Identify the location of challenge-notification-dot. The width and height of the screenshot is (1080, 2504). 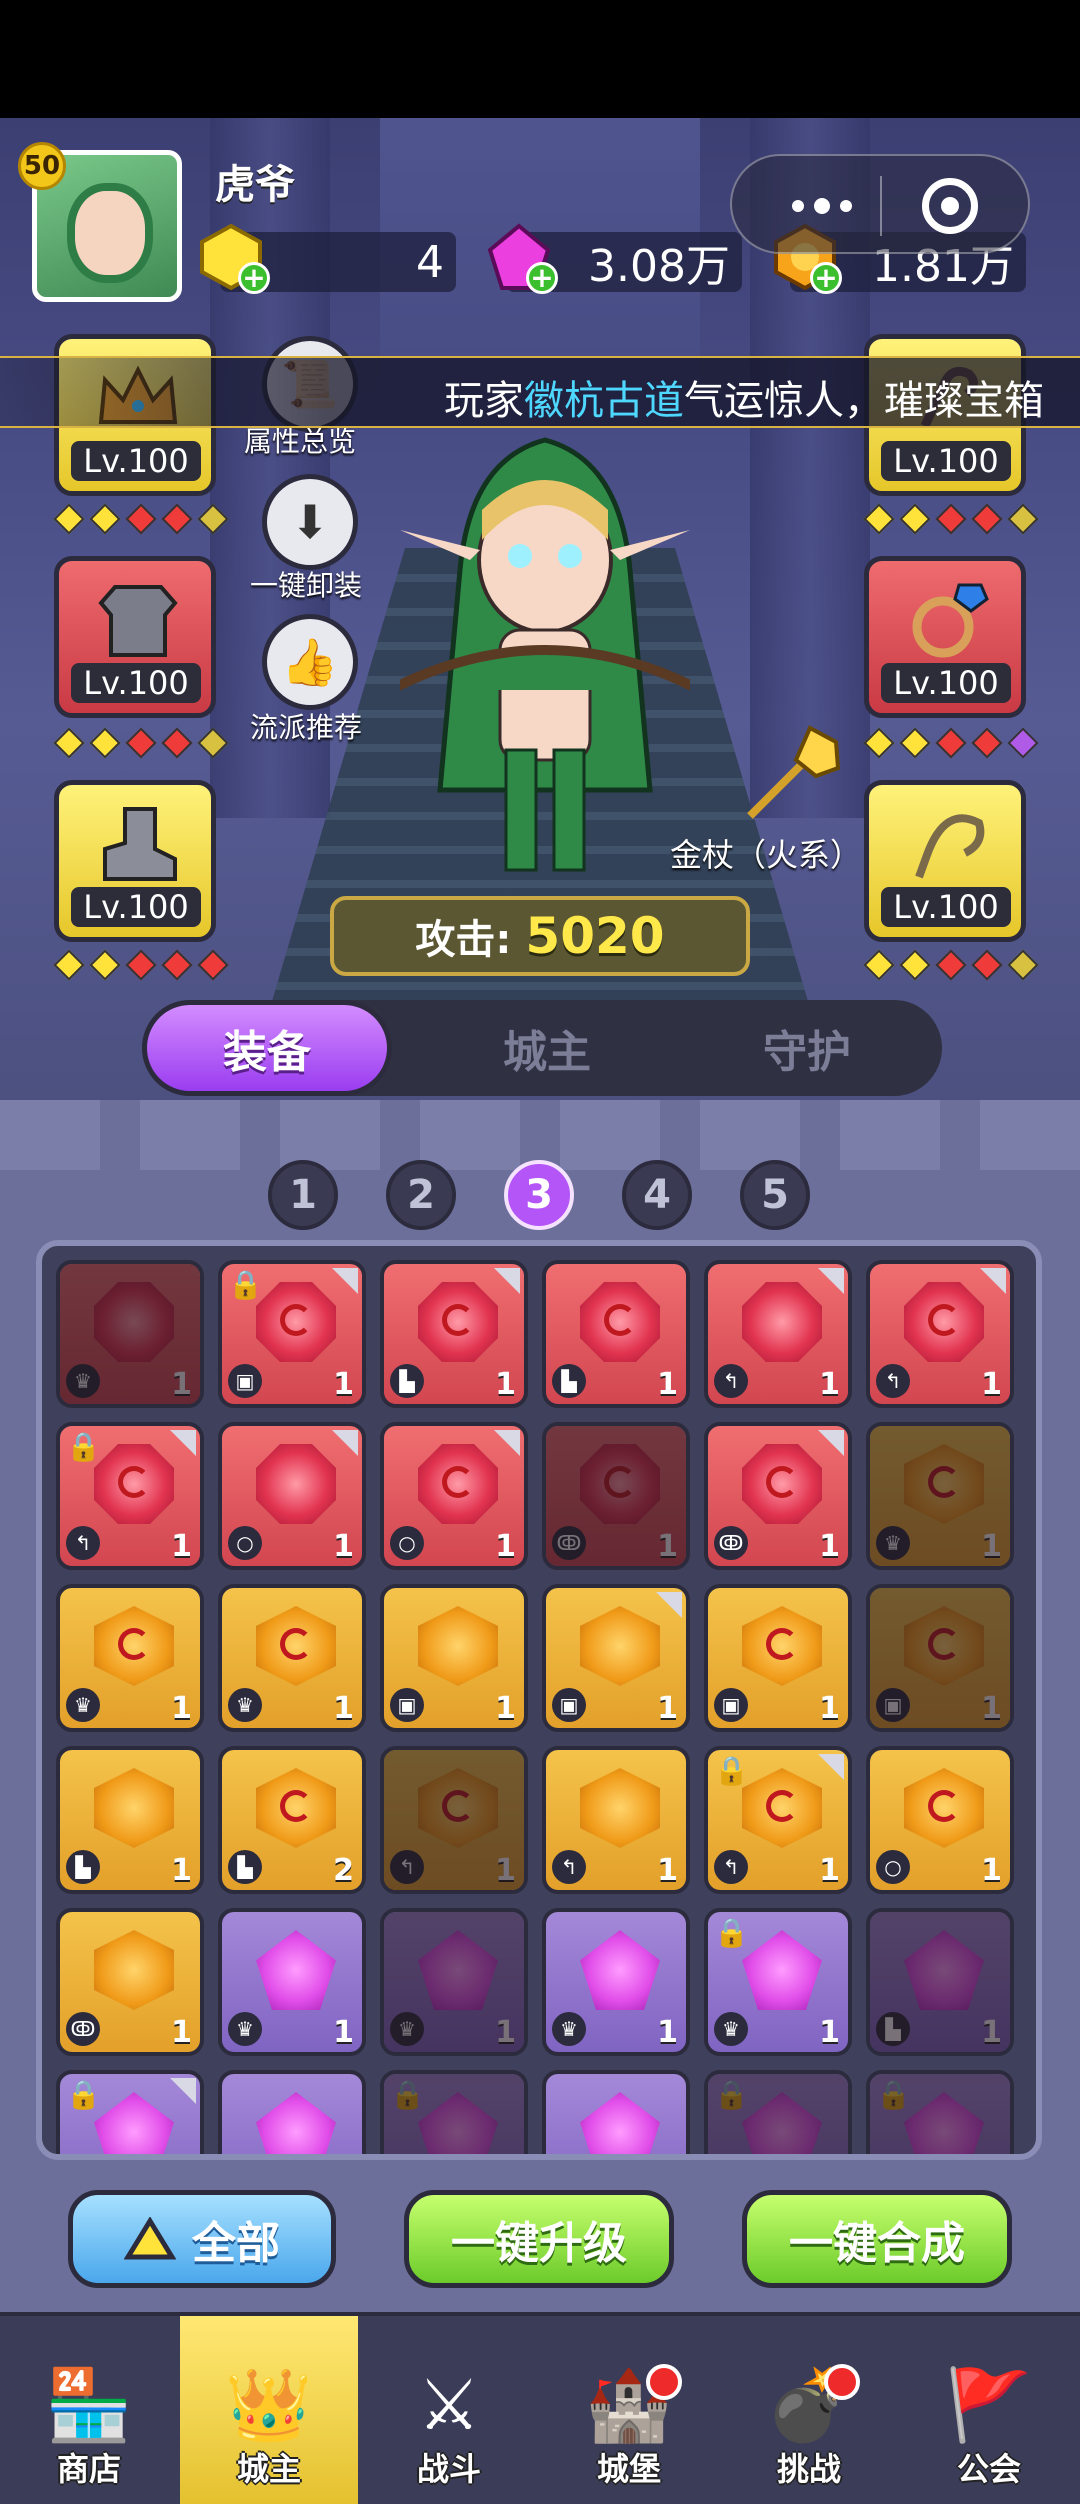
(842, 2382).